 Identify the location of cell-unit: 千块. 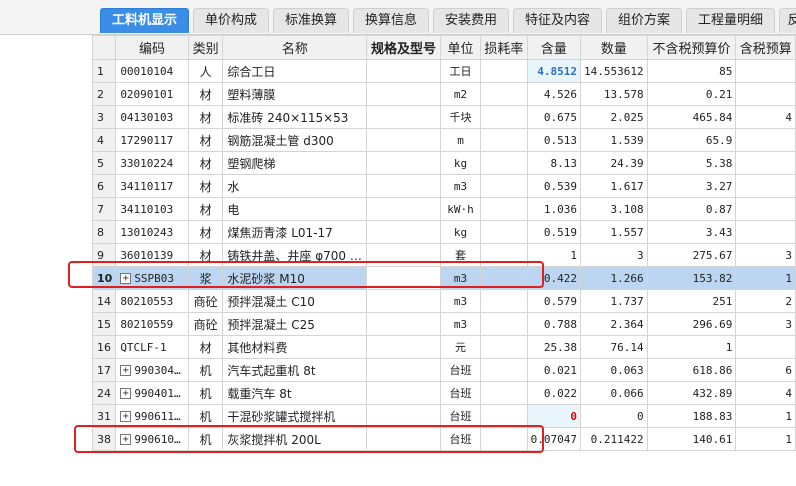
(460, 117).